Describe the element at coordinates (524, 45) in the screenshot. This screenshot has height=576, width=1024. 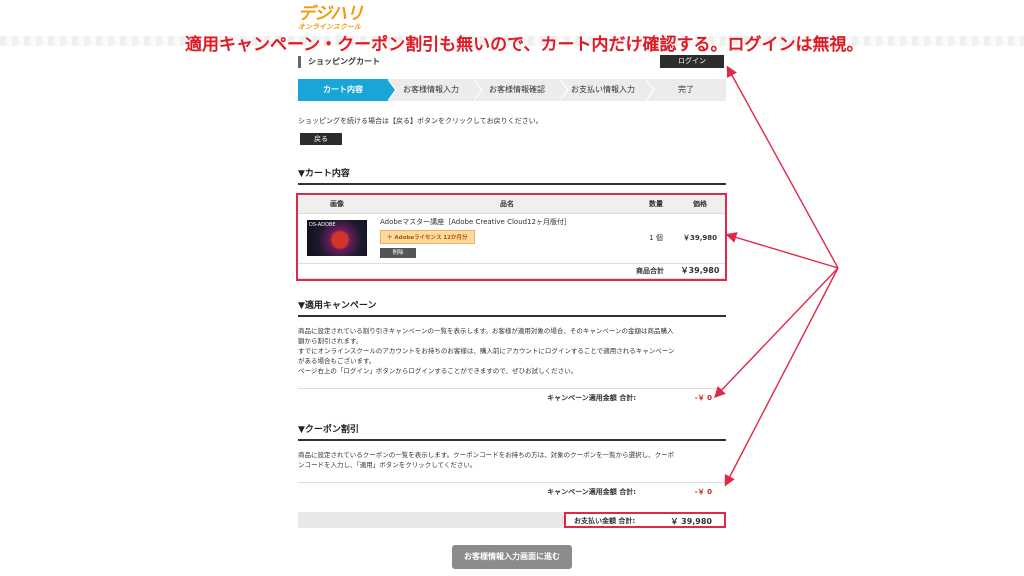
I see `annotation-text: 適用キャンペーン・クーポン割引も無いので、カート内だけ確認する。ログインは無視。` at that location.